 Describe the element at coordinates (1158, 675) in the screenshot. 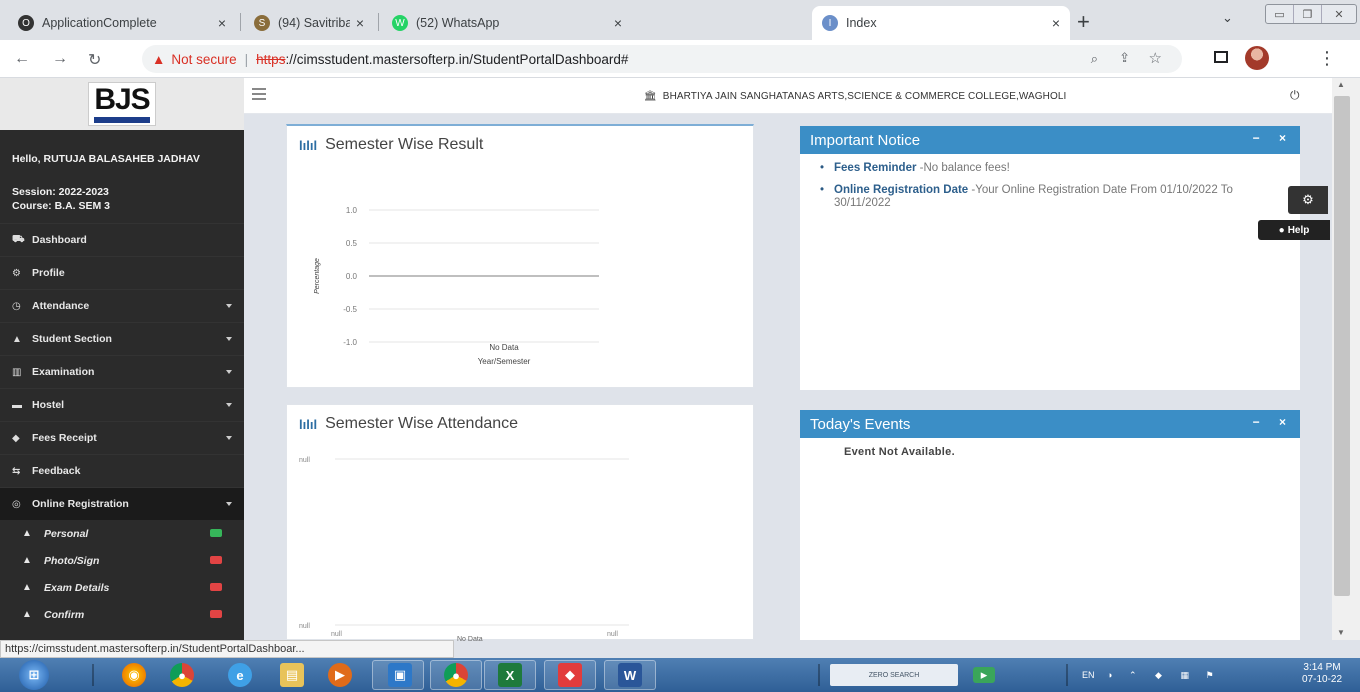

I see `volume-icon: ◆` at that location.